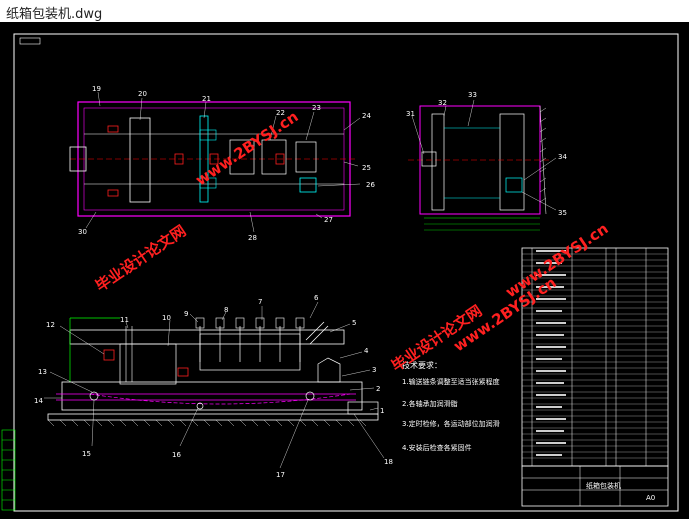 This screenshot has width=689, height=519. I want to click on label-9: 9, so click(186, 314).